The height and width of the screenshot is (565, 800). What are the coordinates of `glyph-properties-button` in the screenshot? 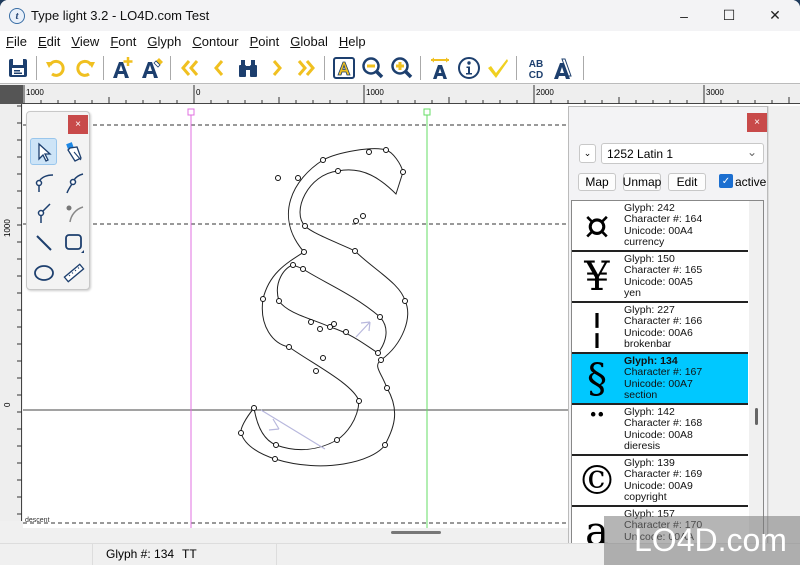 It's located at (343, 68).